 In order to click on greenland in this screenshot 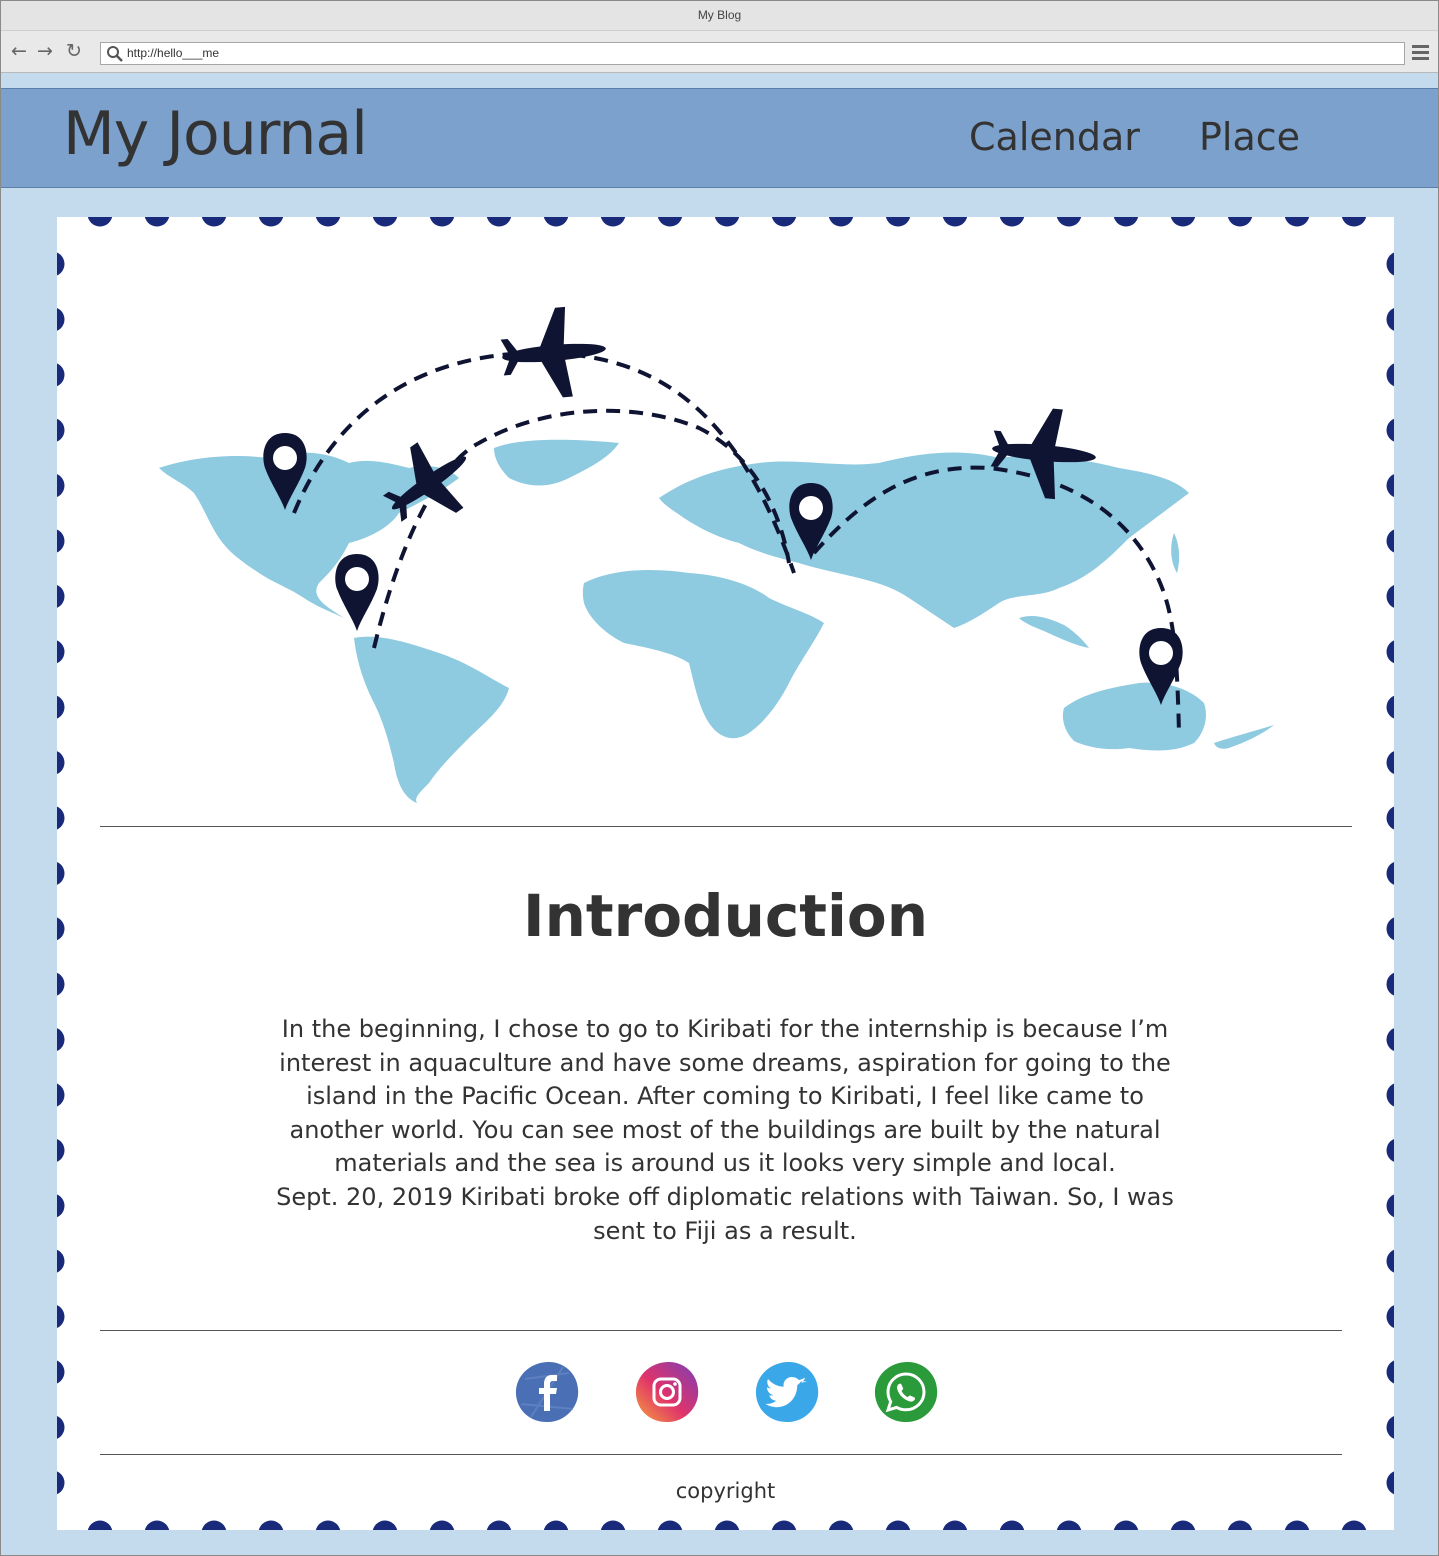, I will do `click(556, 462)`.